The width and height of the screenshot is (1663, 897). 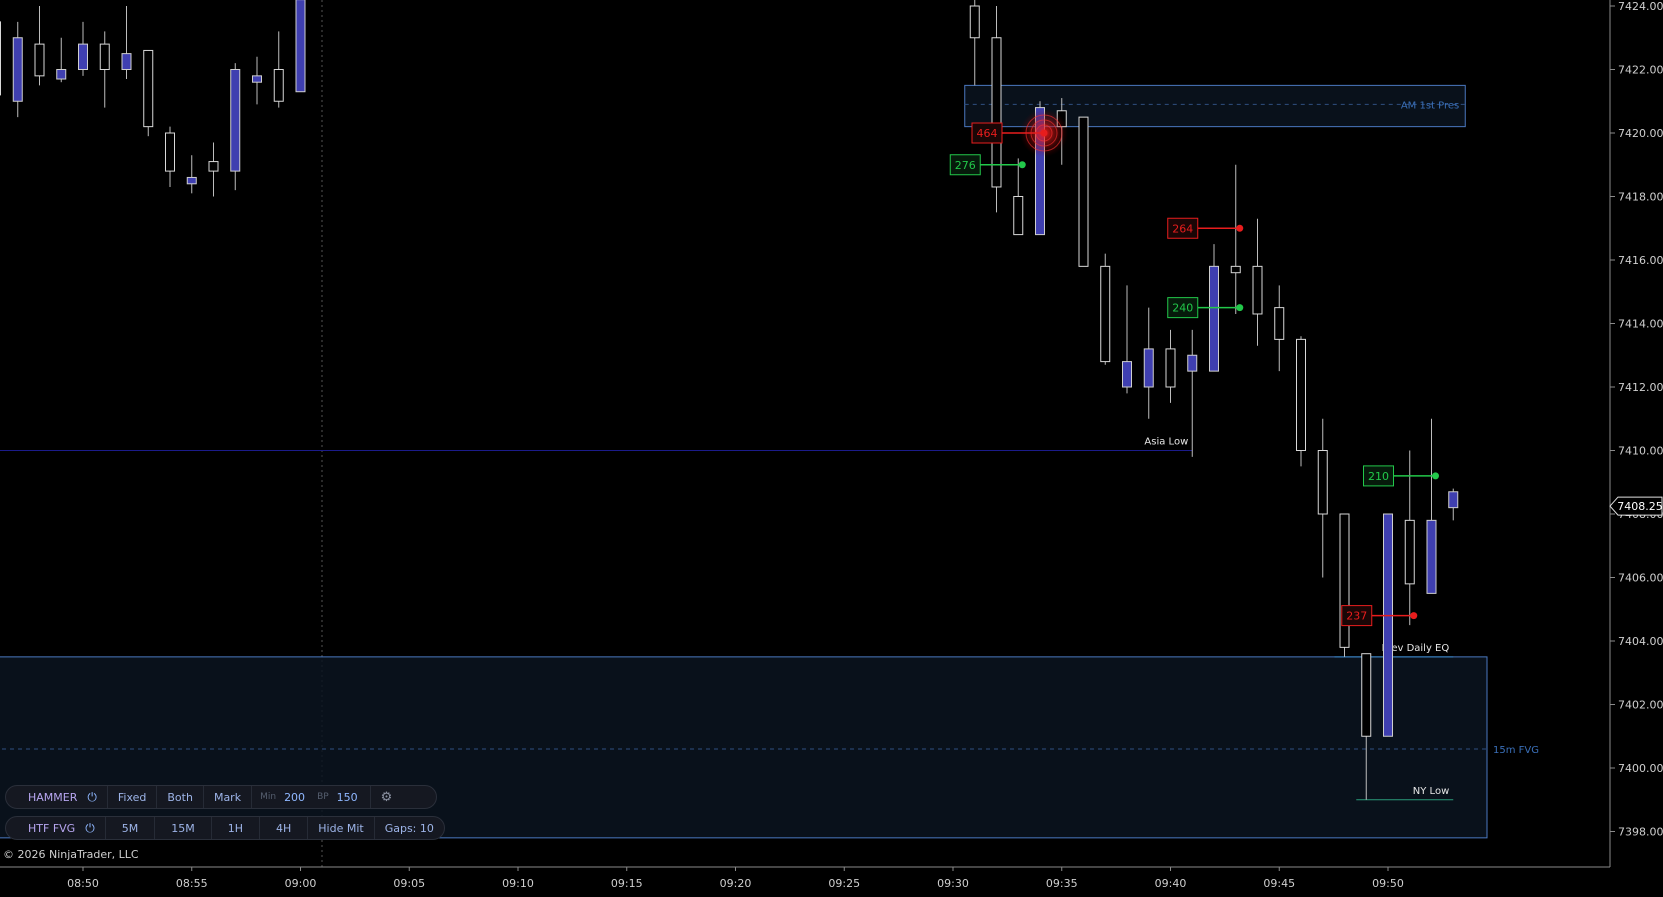 I want to click on time-tick-label: 09:20, so click(x=736, y=883).